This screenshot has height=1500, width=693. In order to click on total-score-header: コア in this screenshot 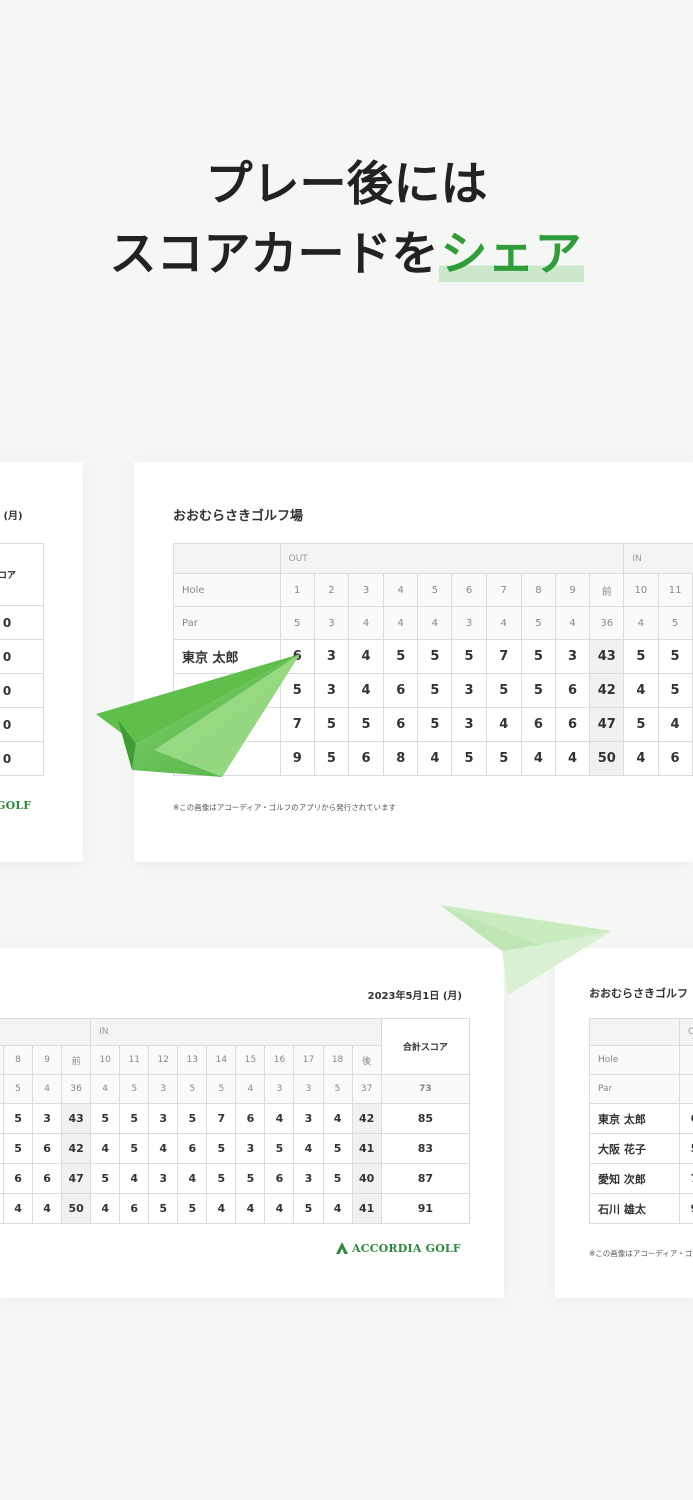, I will do `click(22, 574)`.